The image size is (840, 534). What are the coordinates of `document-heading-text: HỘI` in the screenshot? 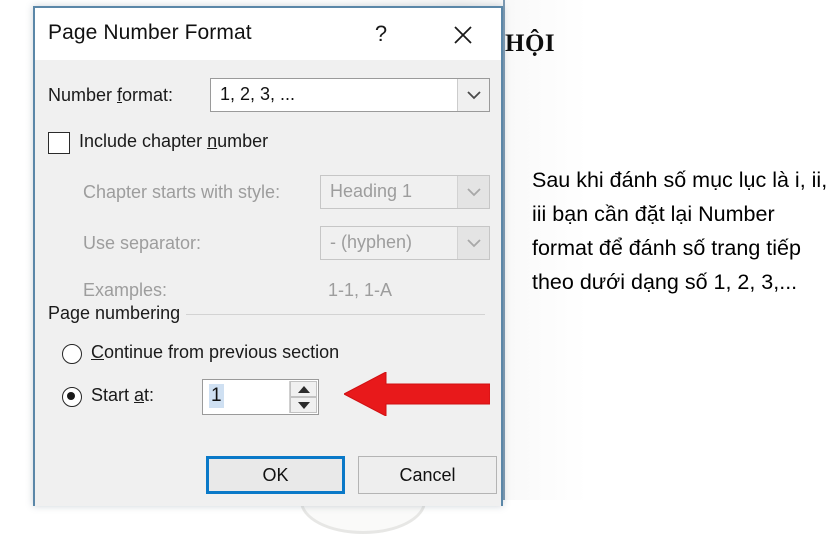 It's located at (530, 43).